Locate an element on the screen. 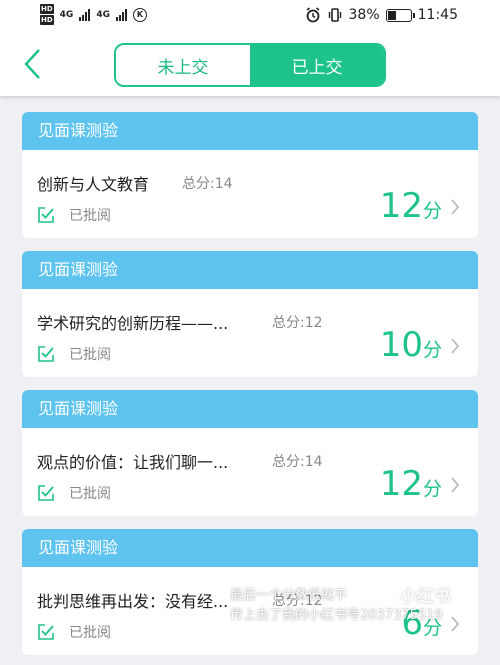 This screenshot has height=665, width=500. submission-tabs: 未上交 已上交 is located at coordinates (250, 65).